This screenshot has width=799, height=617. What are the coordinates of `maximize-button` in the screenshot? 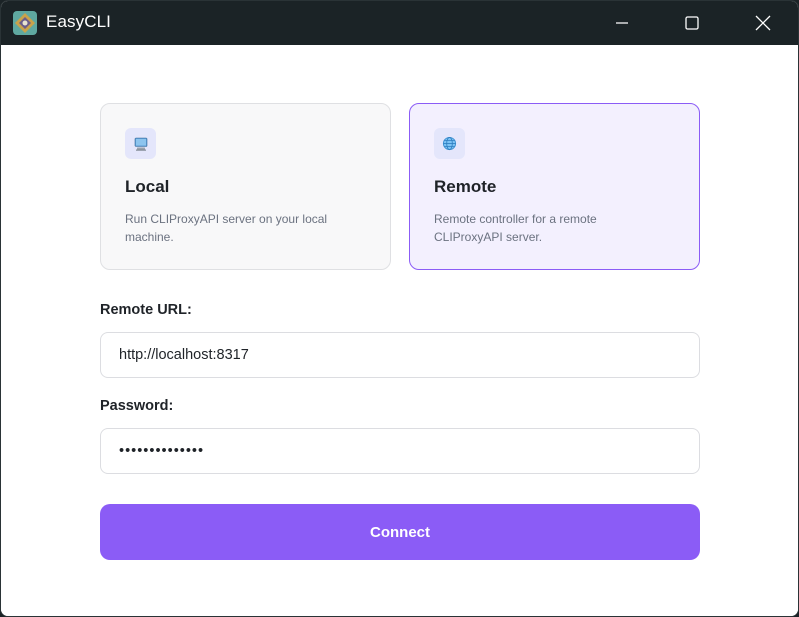 It's located at (692, 23).